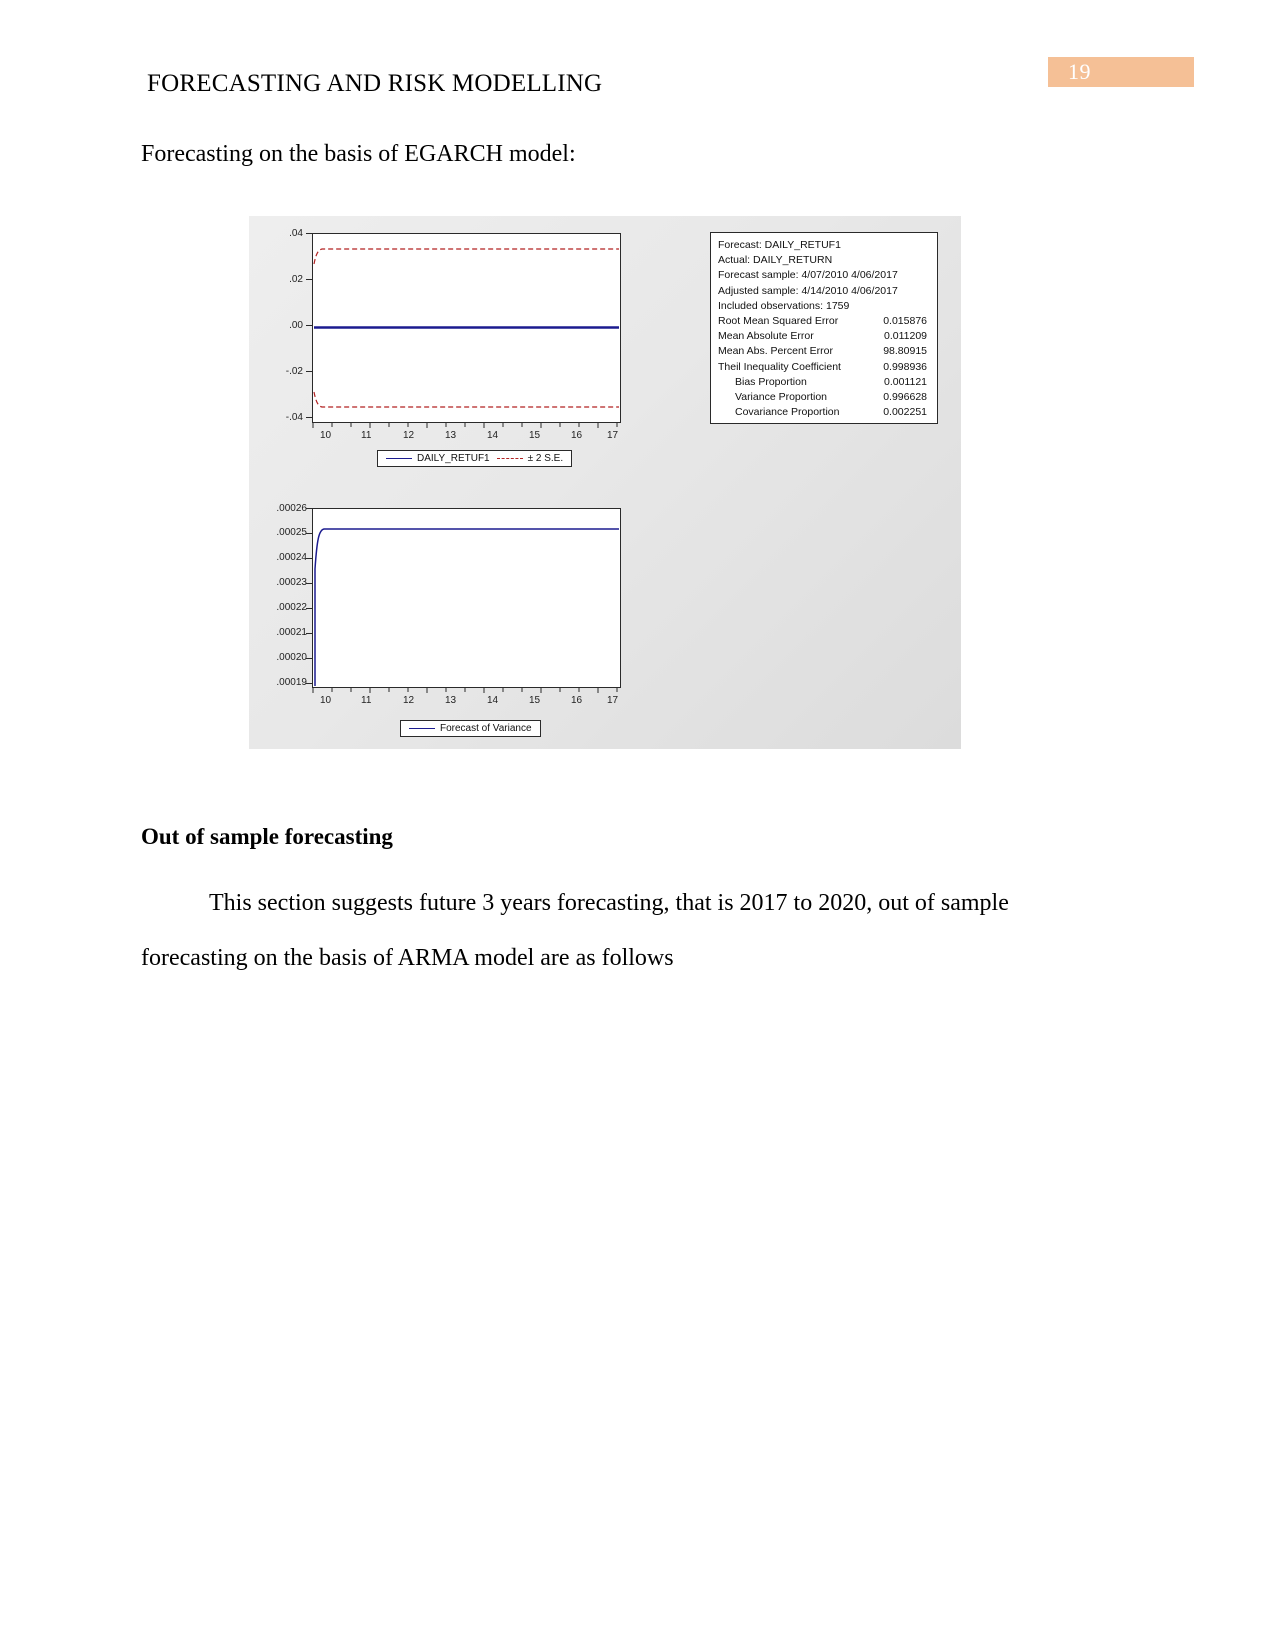  Describe the element at coordinates (766, 336) in the screenshot. I see `stats-metric-label: Mean Absolute Error` at that location.